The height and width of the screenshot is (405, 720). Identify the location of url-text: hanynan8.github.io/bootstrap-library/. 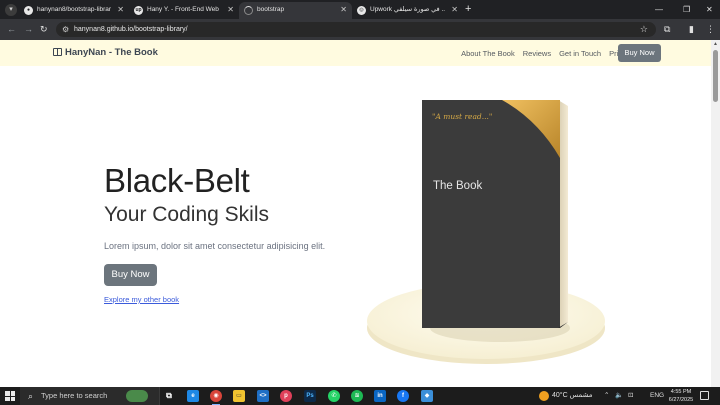
(131, 29).